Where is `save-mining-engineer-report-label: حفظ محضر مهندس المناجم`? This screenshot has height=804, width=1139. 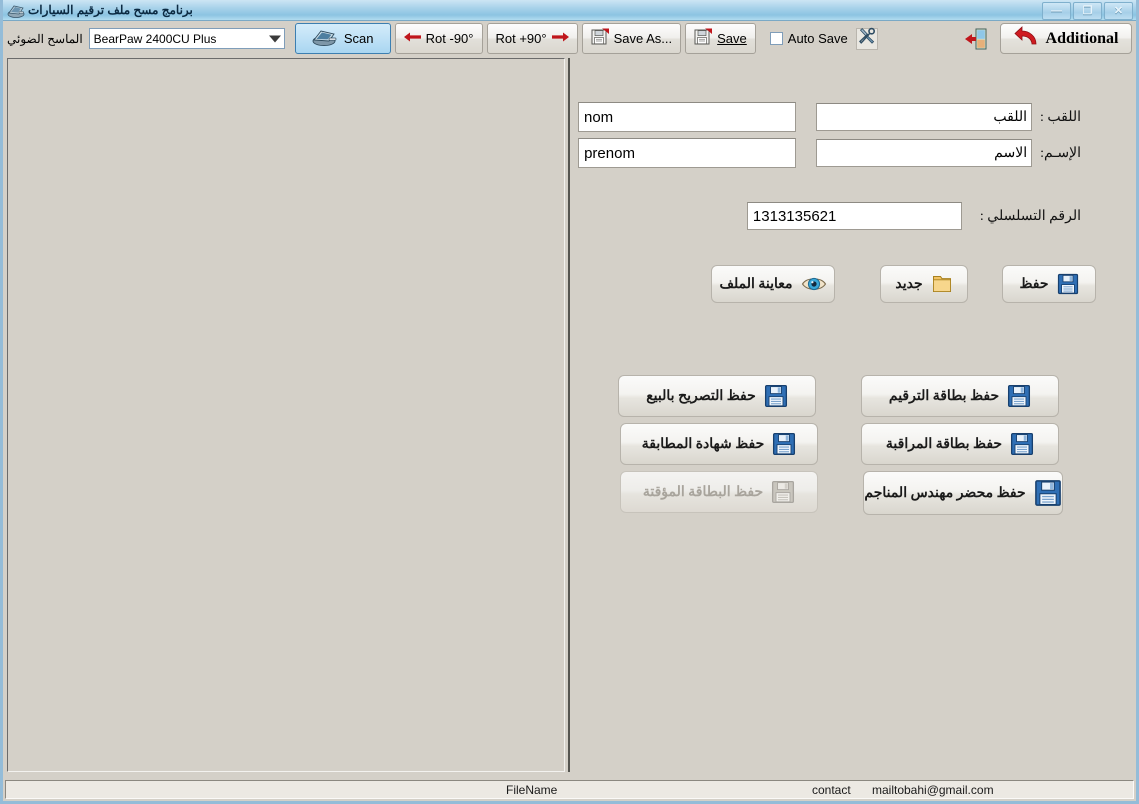 save-mining-engineer-report-label: حفظ محضر مهندس المناجم is located at coordinates (945, 493).